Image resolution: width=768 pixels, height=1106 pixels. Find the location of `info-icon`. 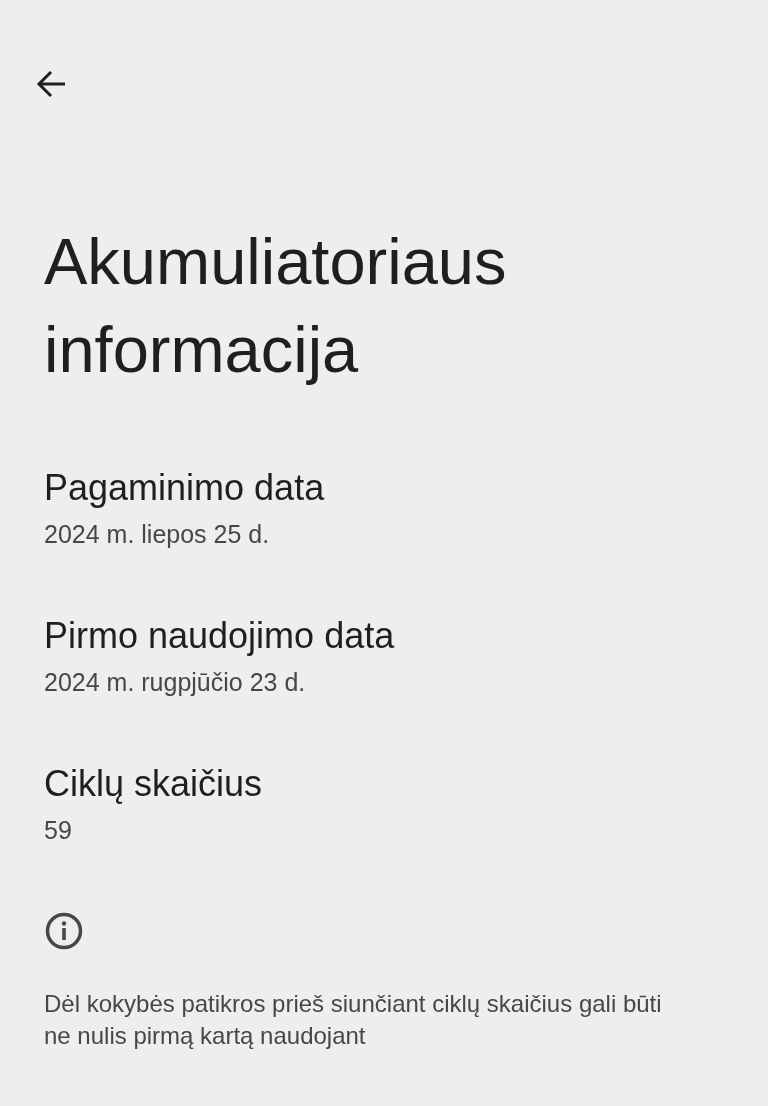

info-icon is located at coordinates (64, 931).